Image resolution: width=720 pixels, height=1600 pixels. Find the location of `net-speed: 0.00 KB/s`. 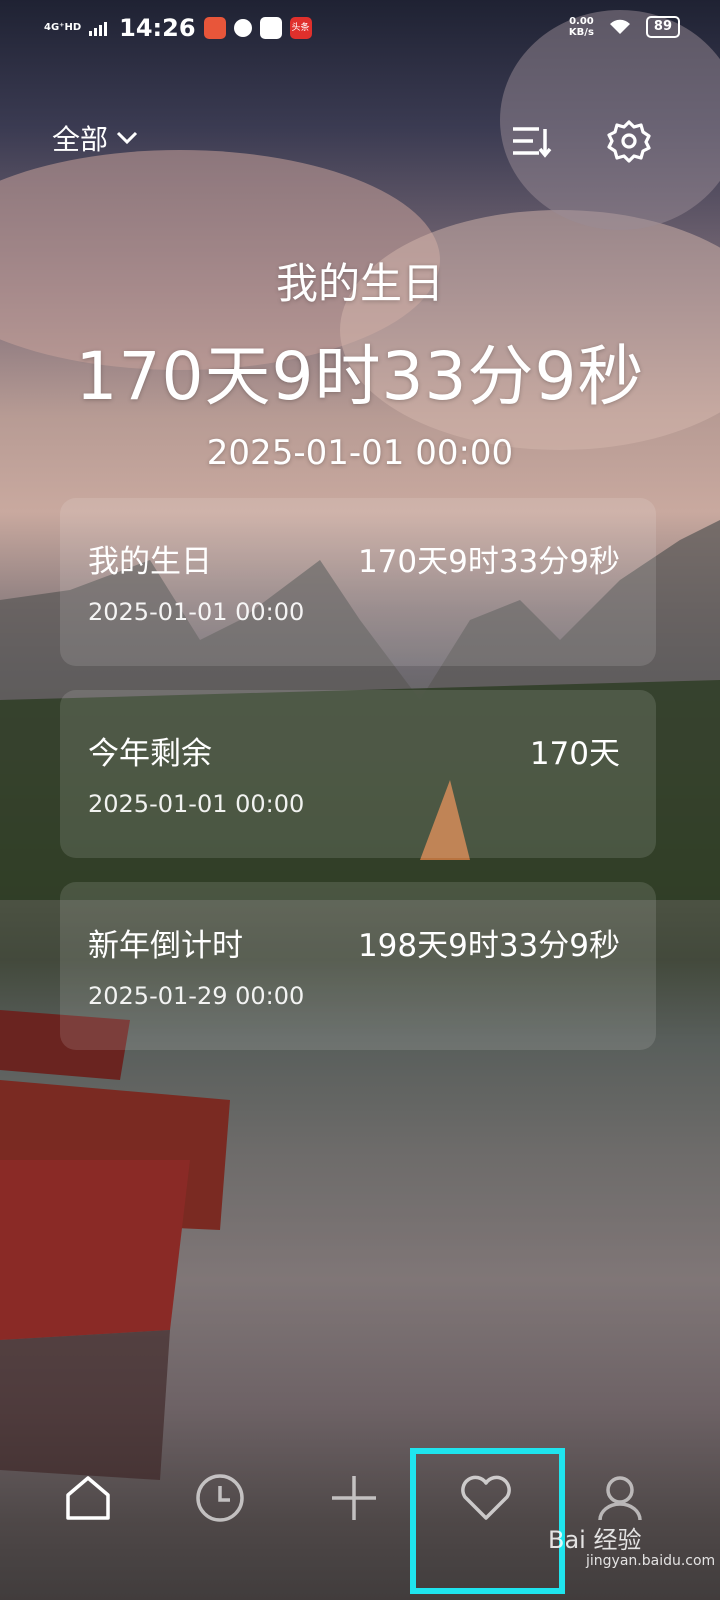

net-speed: 0.00 KB/s is located at coordinates (581, 27).